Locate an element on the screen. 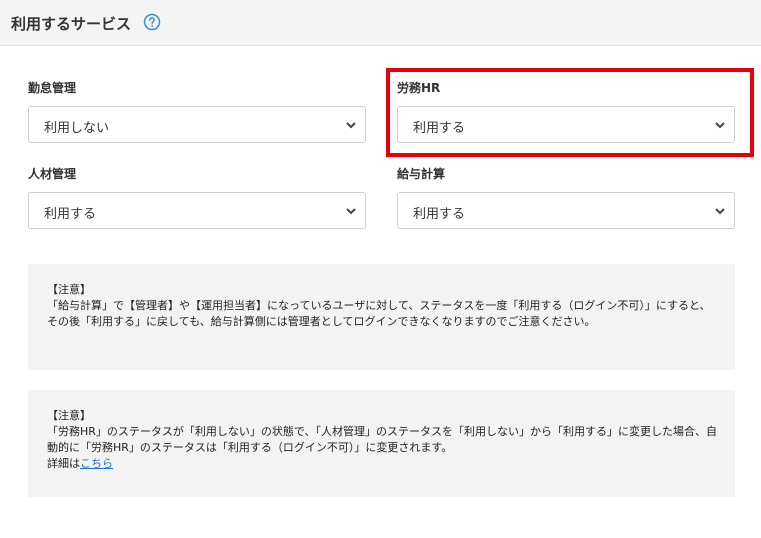 This screenshot has width=761, height=538. detail-link: こちら is located at coordinates (96, 463).